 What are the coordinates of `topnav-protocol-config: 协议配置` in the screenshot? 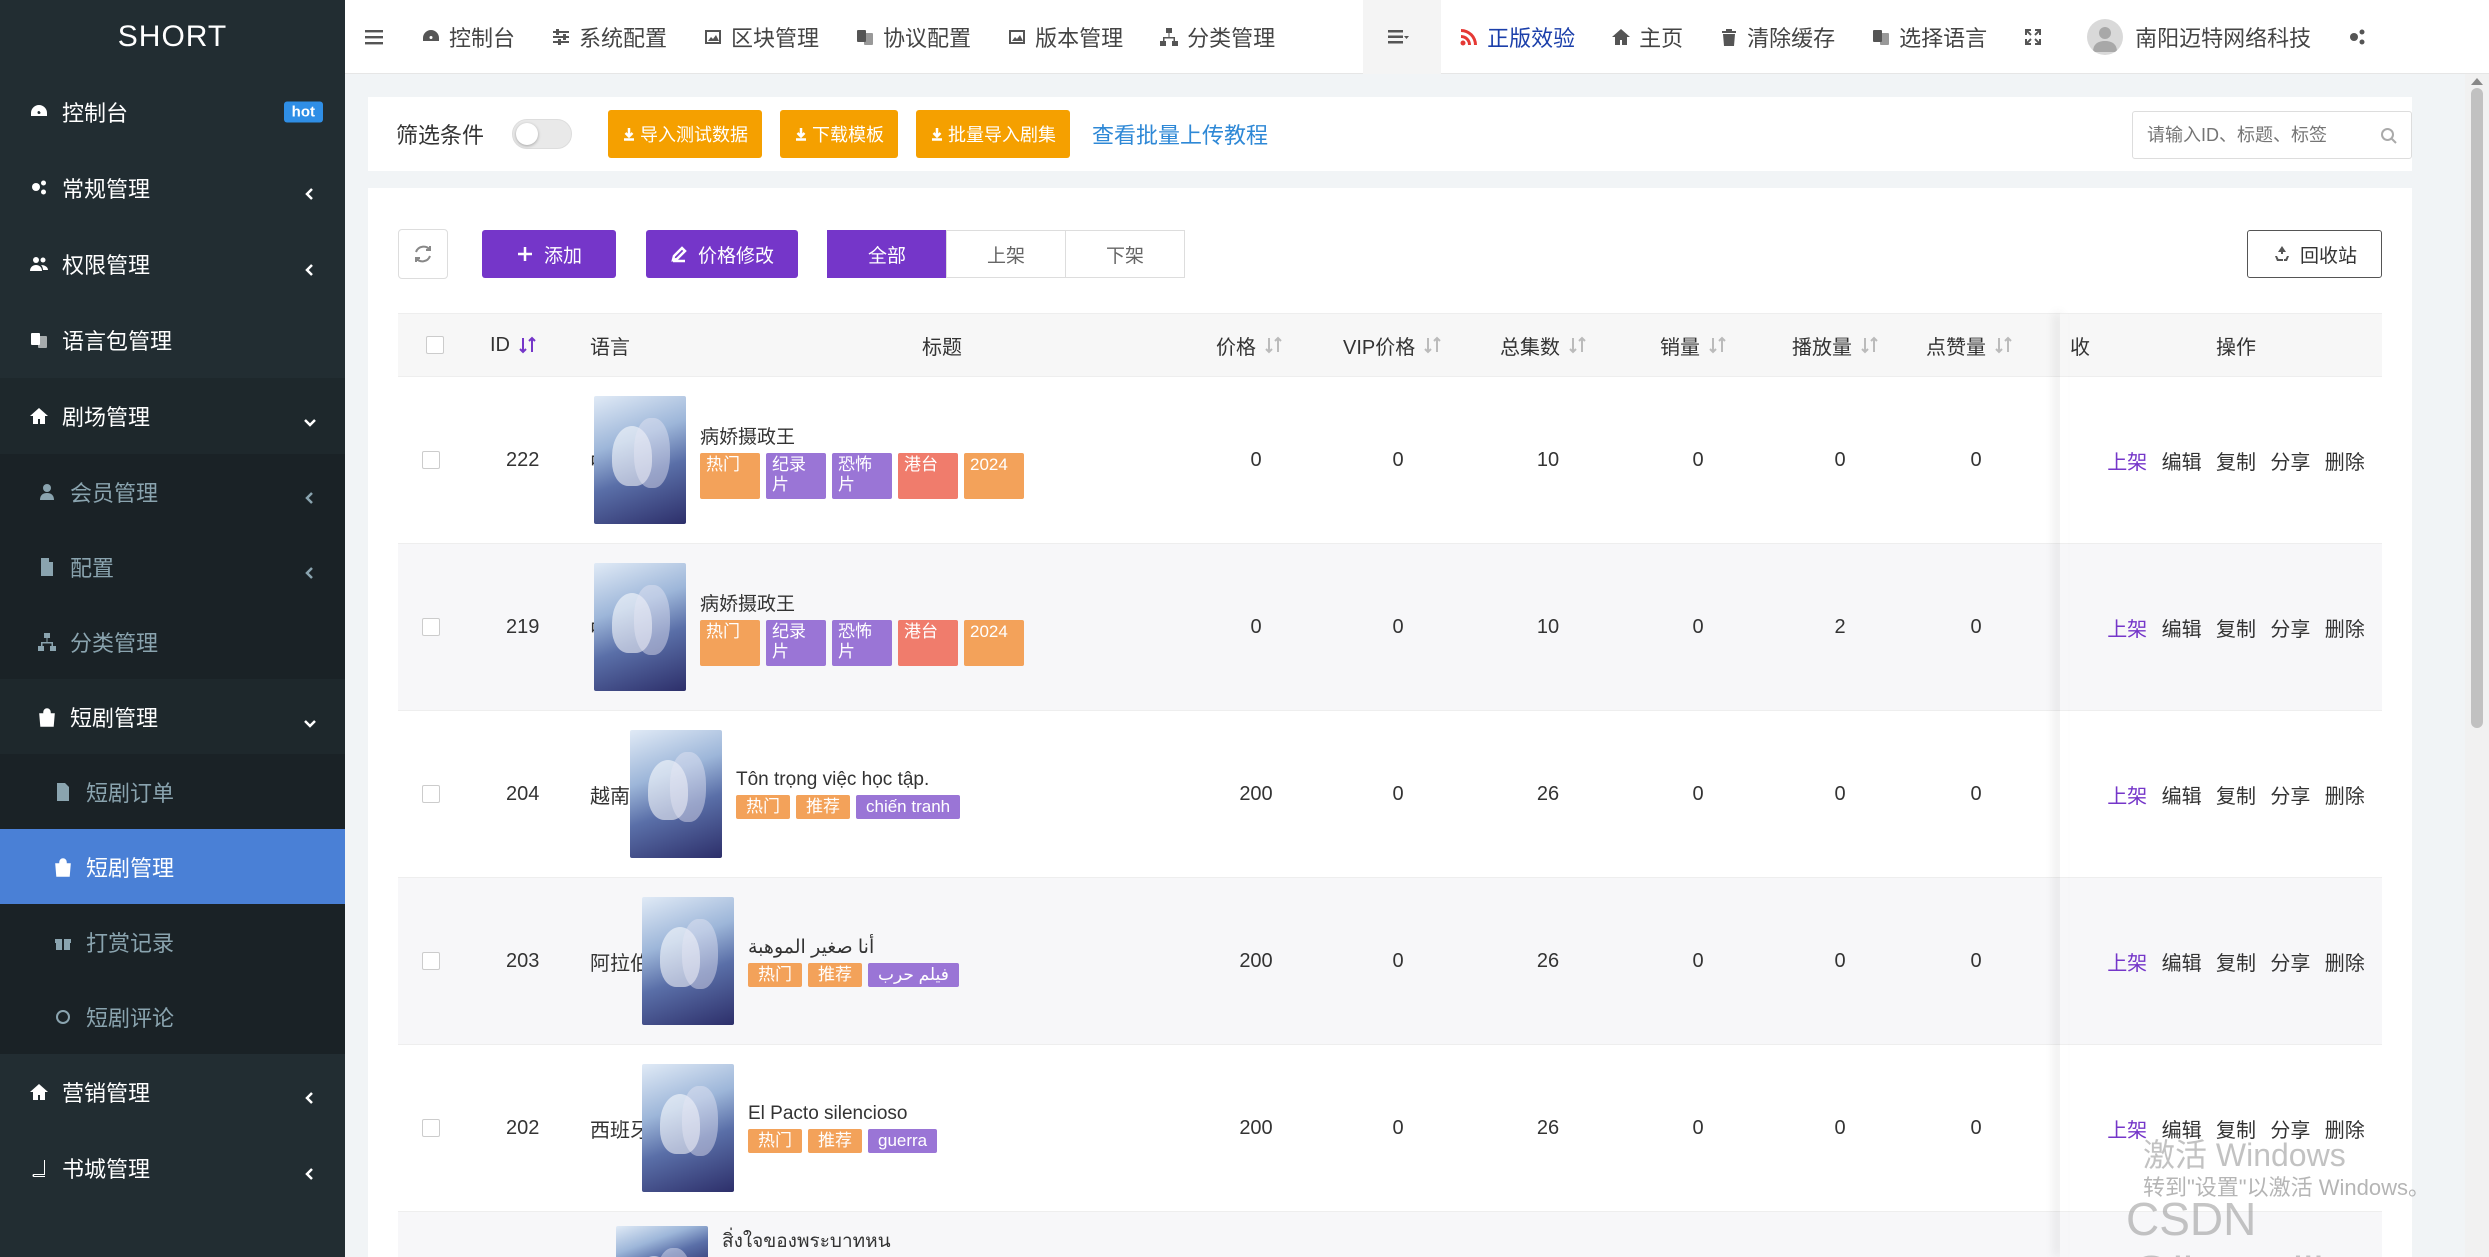 It's located at (913, 37).